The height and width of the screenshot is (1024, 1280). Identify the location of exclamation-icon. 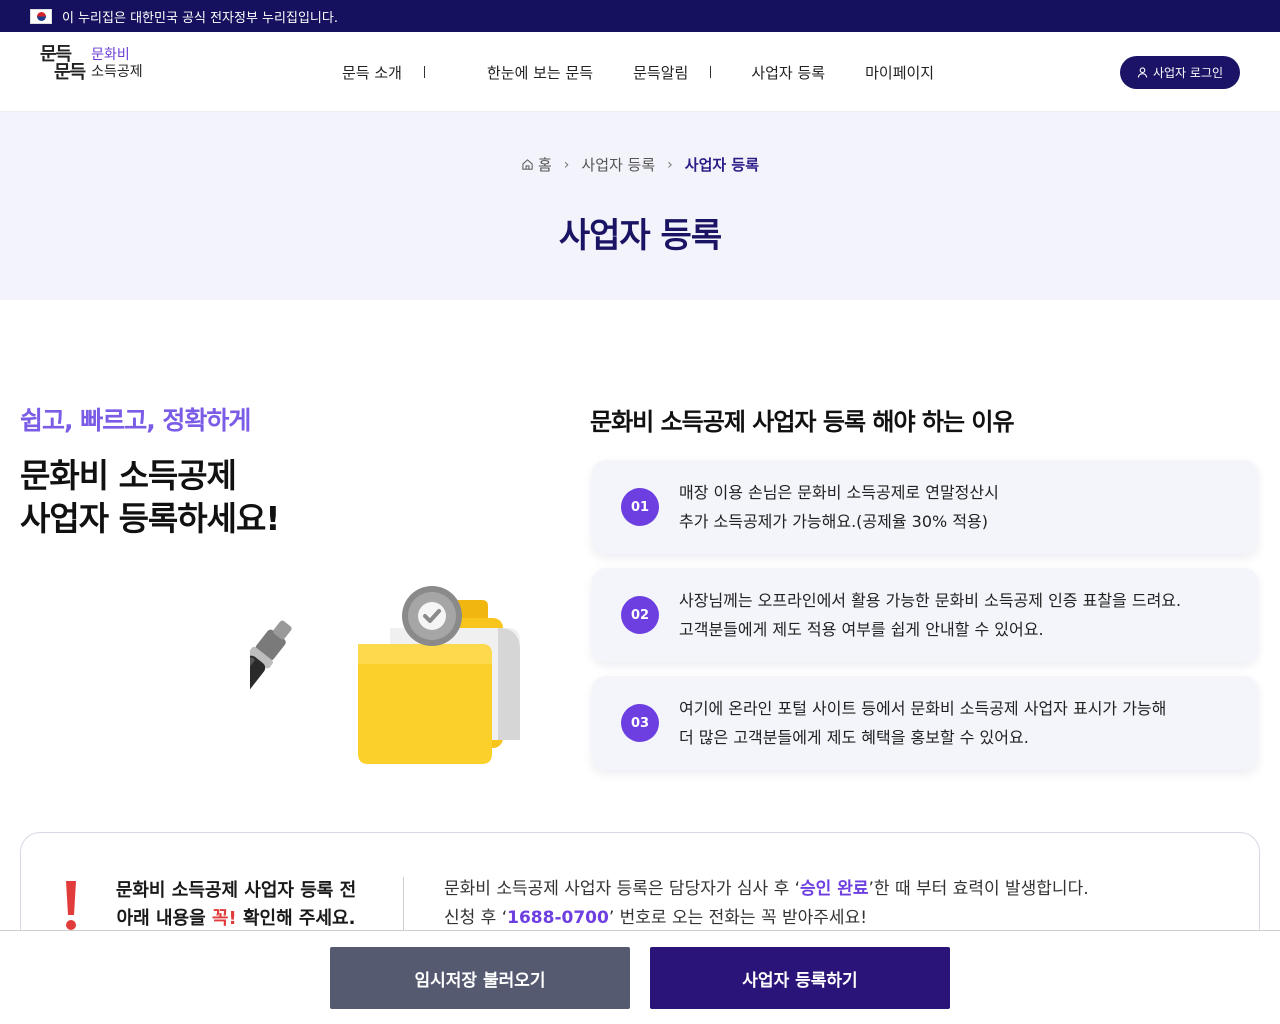
(71, 905).